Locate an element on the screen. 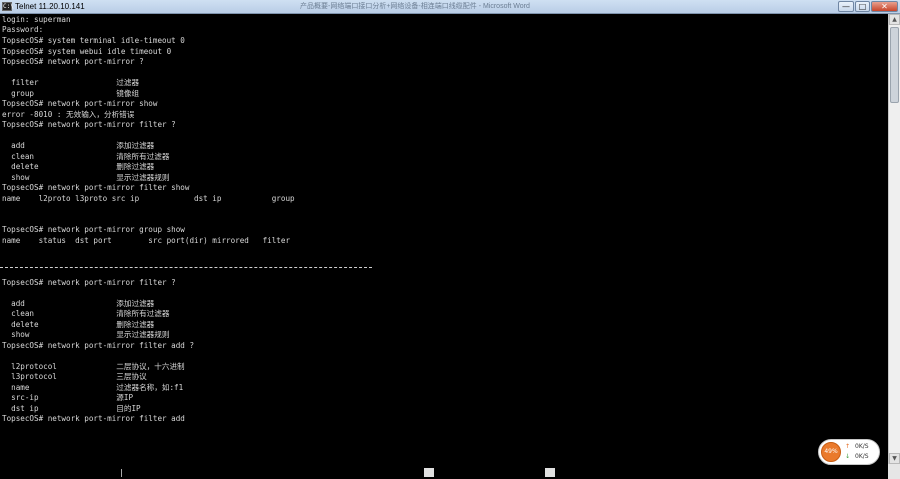 The image size is (900, 479). network-speed-widget: 49% ↑ 0K/S ↓ 0K/S is located at coordinates (849, 452).